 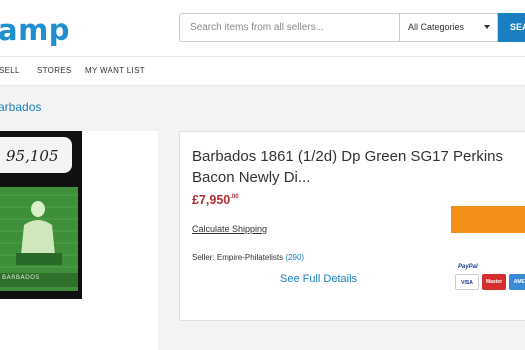 I want to click on category-select: All Categories, so click(x=448, y=27).